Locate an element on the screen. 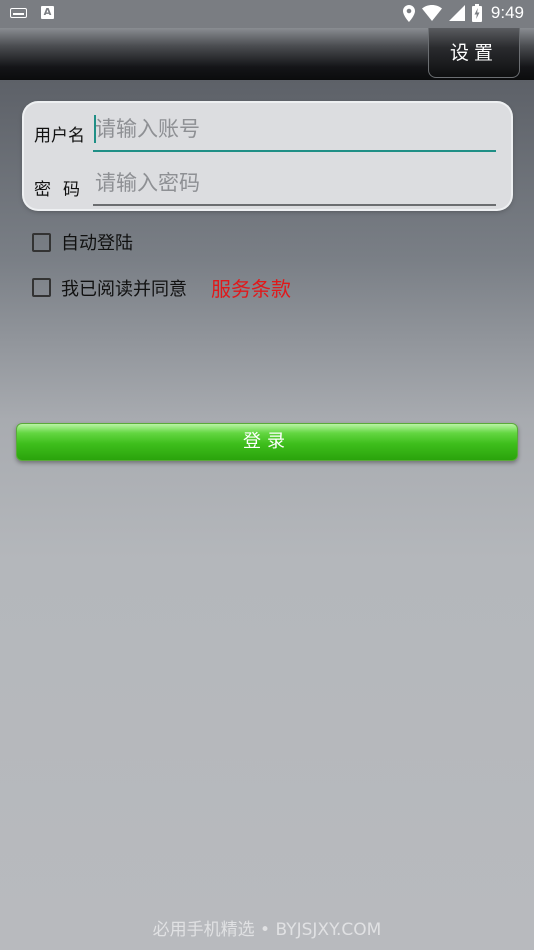  a-notification-icon: A is located at coordinates (47, 12).